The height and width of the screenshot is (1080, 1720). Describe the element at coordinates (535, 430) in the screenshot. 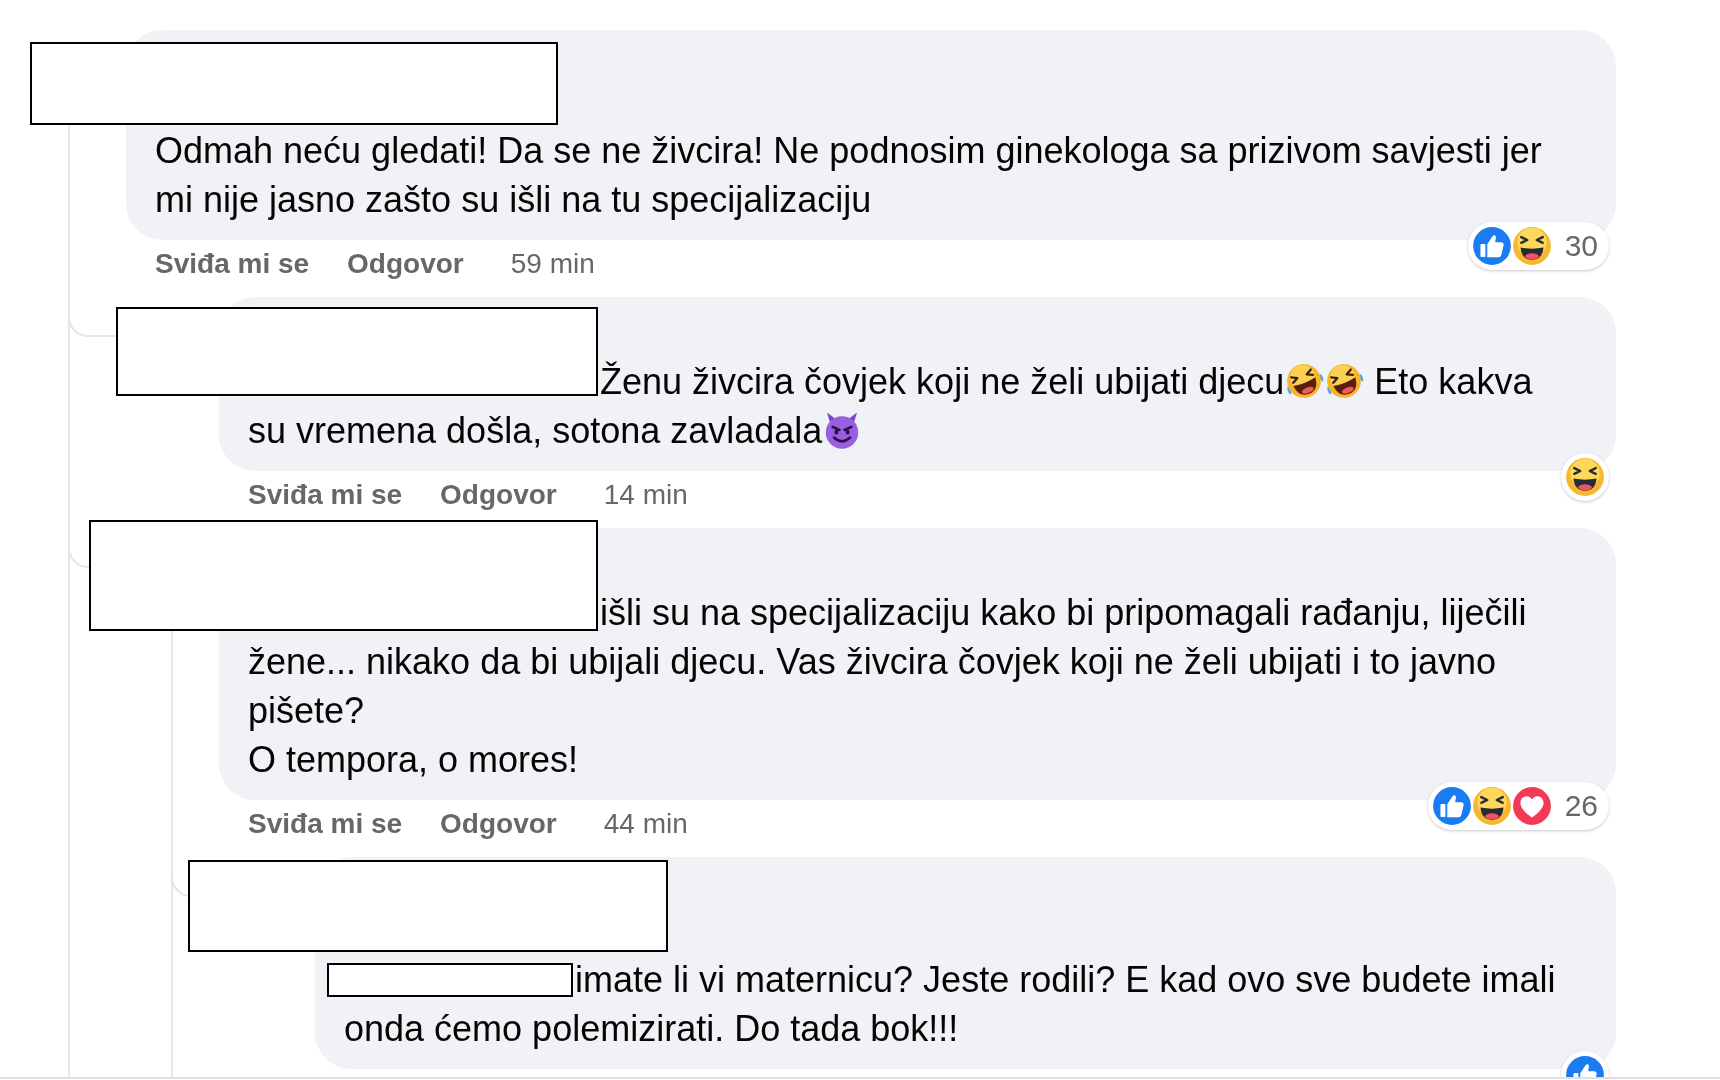

I see `comment-text: su vremena došla, sotona zavladala` at that location.